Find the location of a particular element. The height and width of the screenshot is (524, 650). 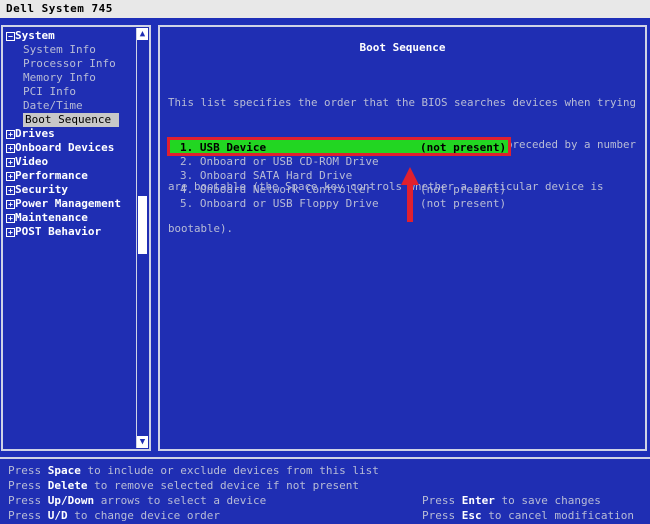

tree-scrollbar: ▲ ▼ is located at coordinates (142, 238).